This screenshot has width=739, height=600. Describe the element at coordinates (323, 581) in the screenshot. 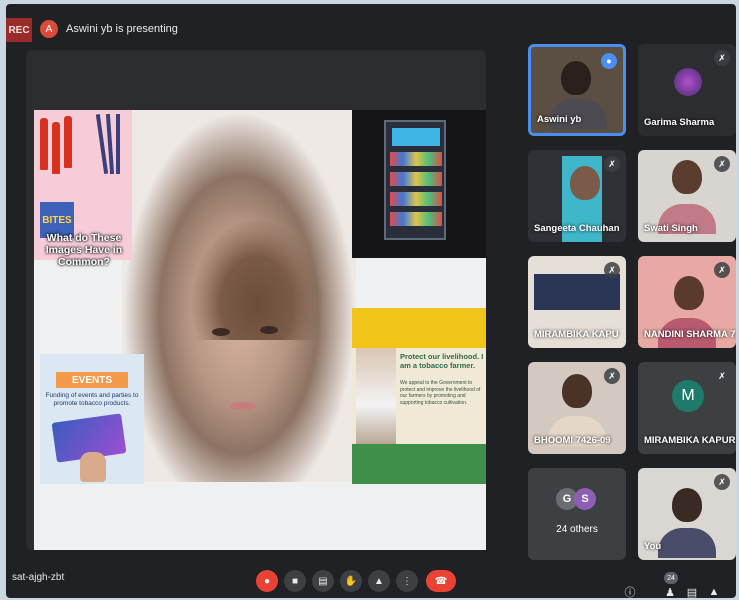

I see `captions-button: ▤` at that location.